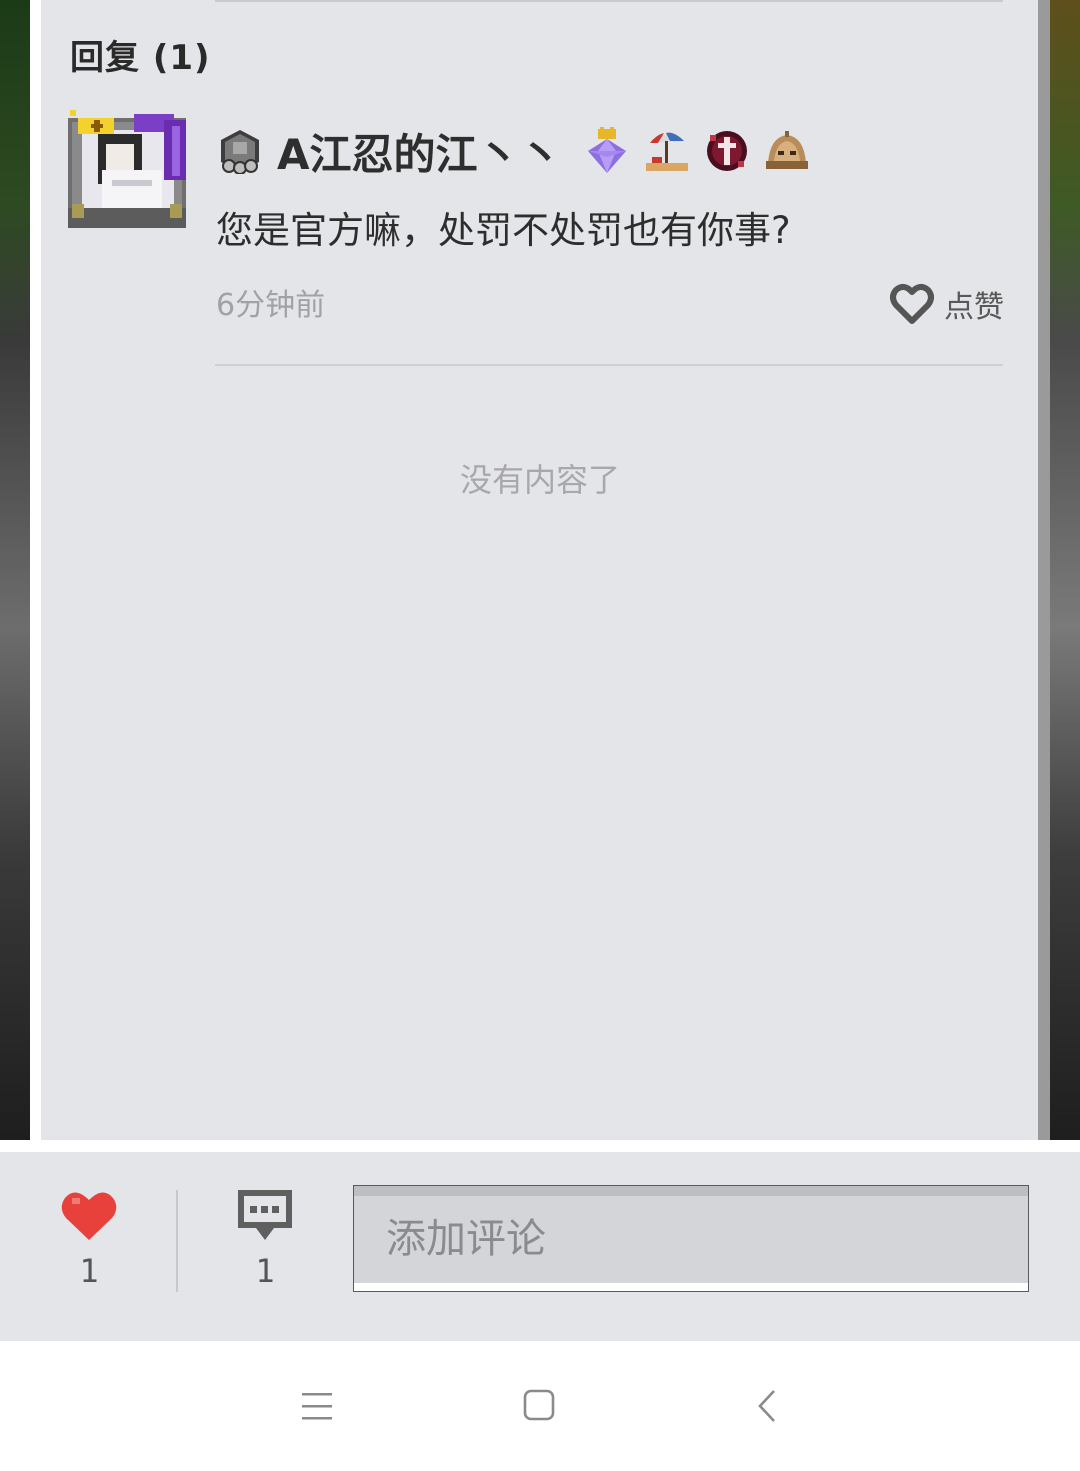 The height and width of the screenshot is (1471, 1080). I want to click on back-icon, so click(767, 1406).